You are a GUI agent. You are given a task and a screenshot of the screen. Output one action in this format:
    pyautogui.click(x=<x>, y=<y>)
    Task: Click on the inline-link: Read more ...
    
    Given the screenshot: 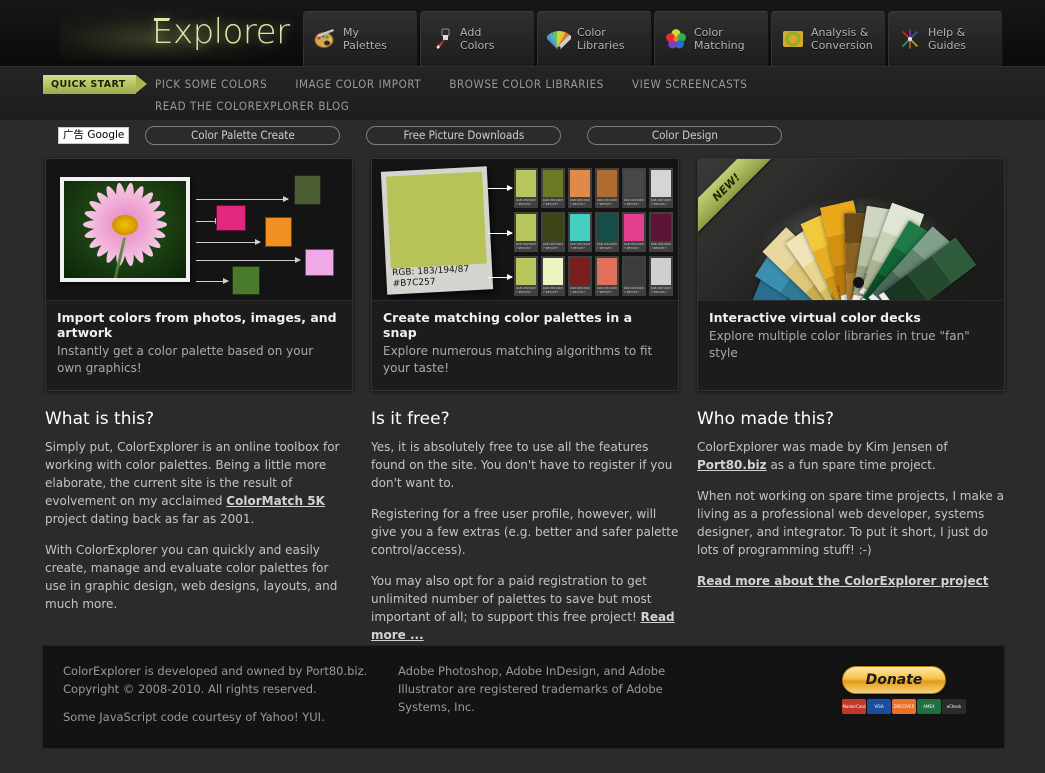 What is the action you would take?
    pyautogui.click(x=523, y=626)
    